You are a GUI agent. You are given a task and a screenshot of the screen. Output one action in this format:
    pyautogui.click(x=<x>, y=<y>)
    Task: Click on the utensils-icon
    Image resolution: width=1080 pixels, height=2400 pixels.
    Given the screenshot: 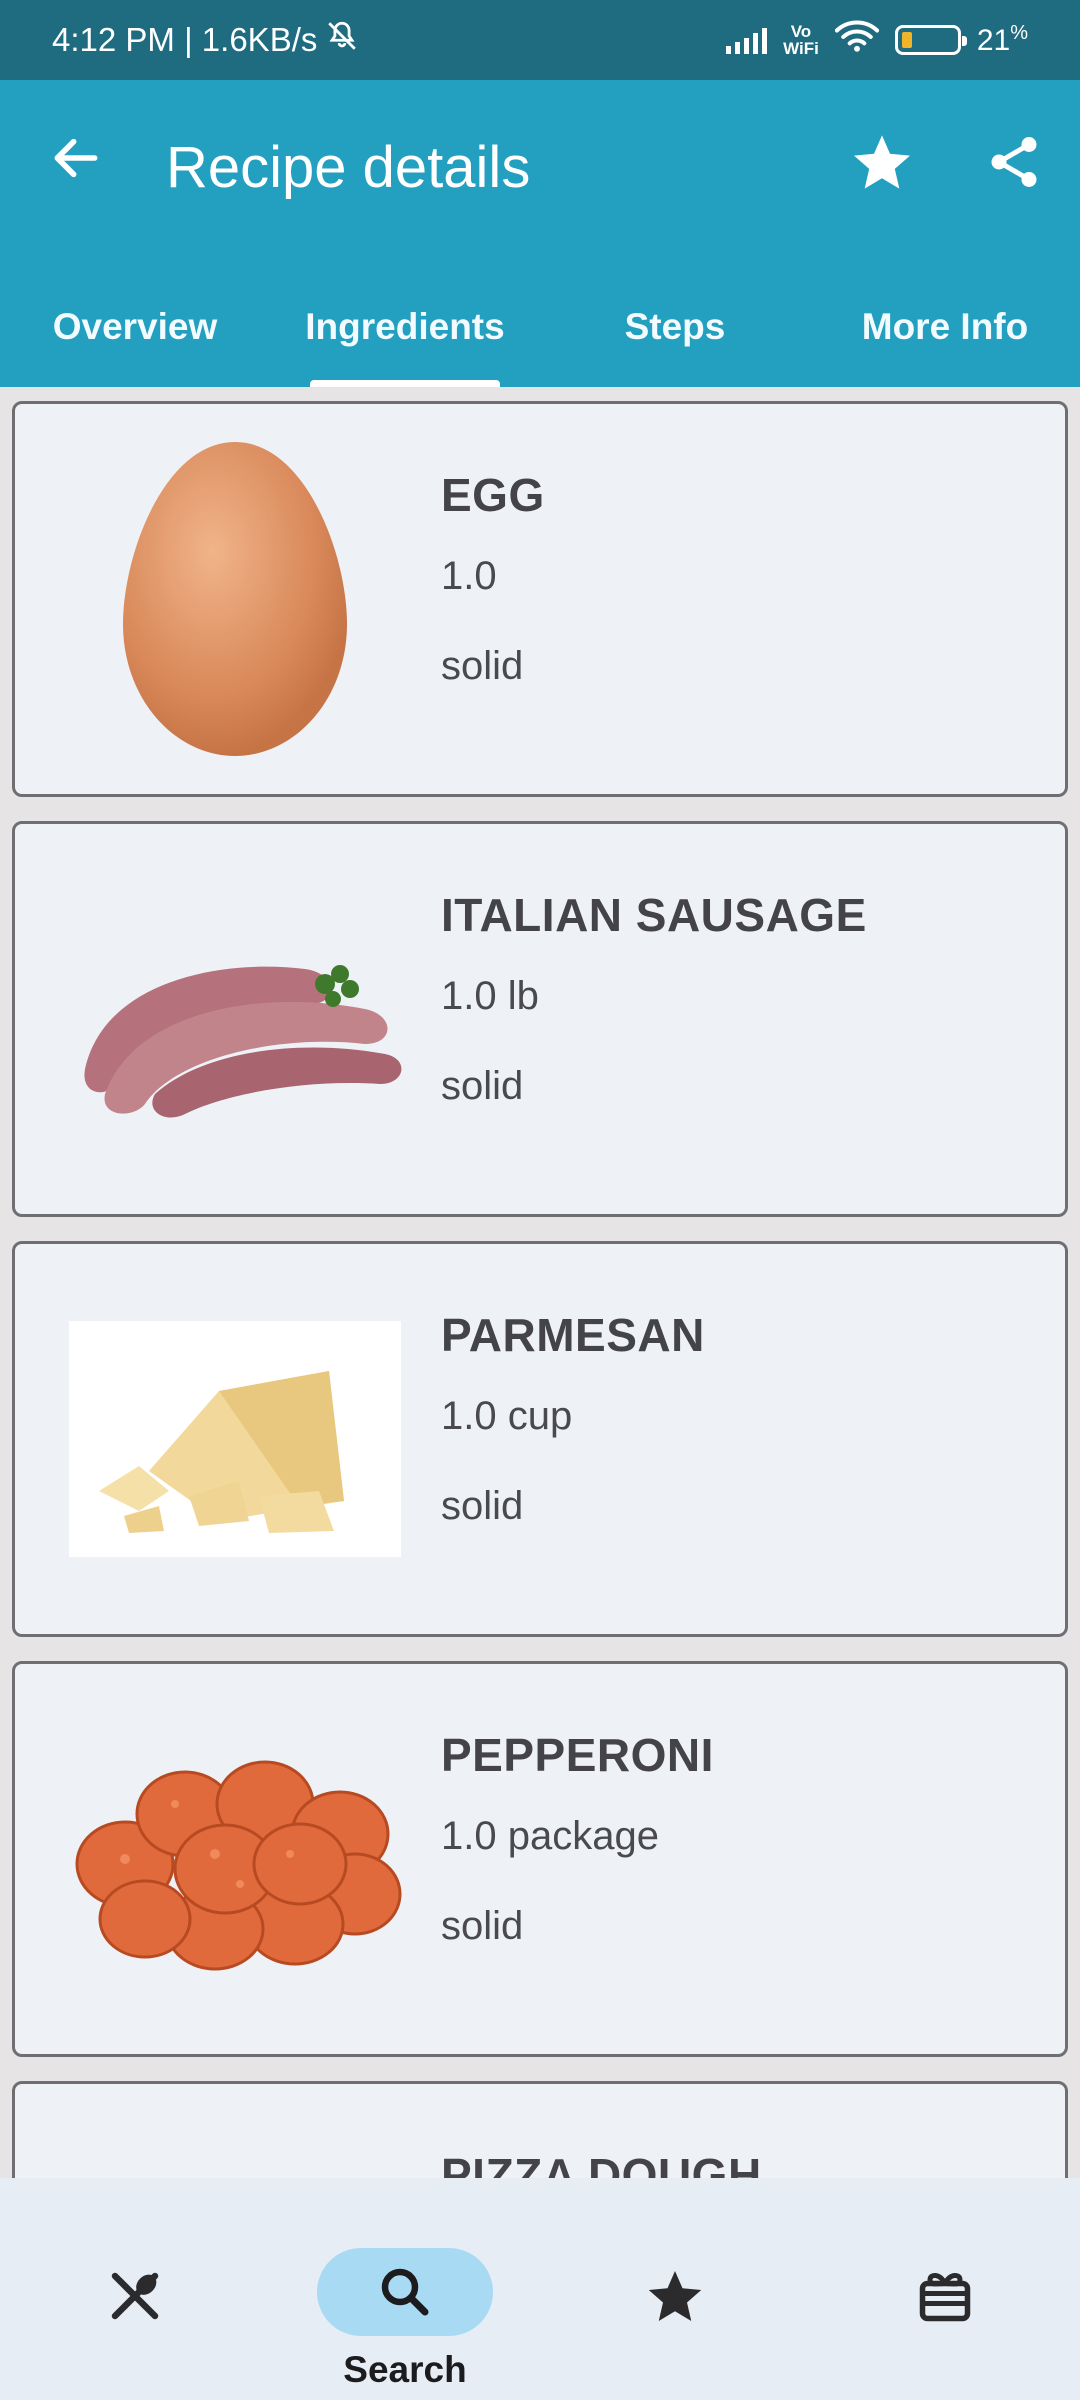 What is the action you would take?
    pyautogui.click(x=135, y=2296)
    